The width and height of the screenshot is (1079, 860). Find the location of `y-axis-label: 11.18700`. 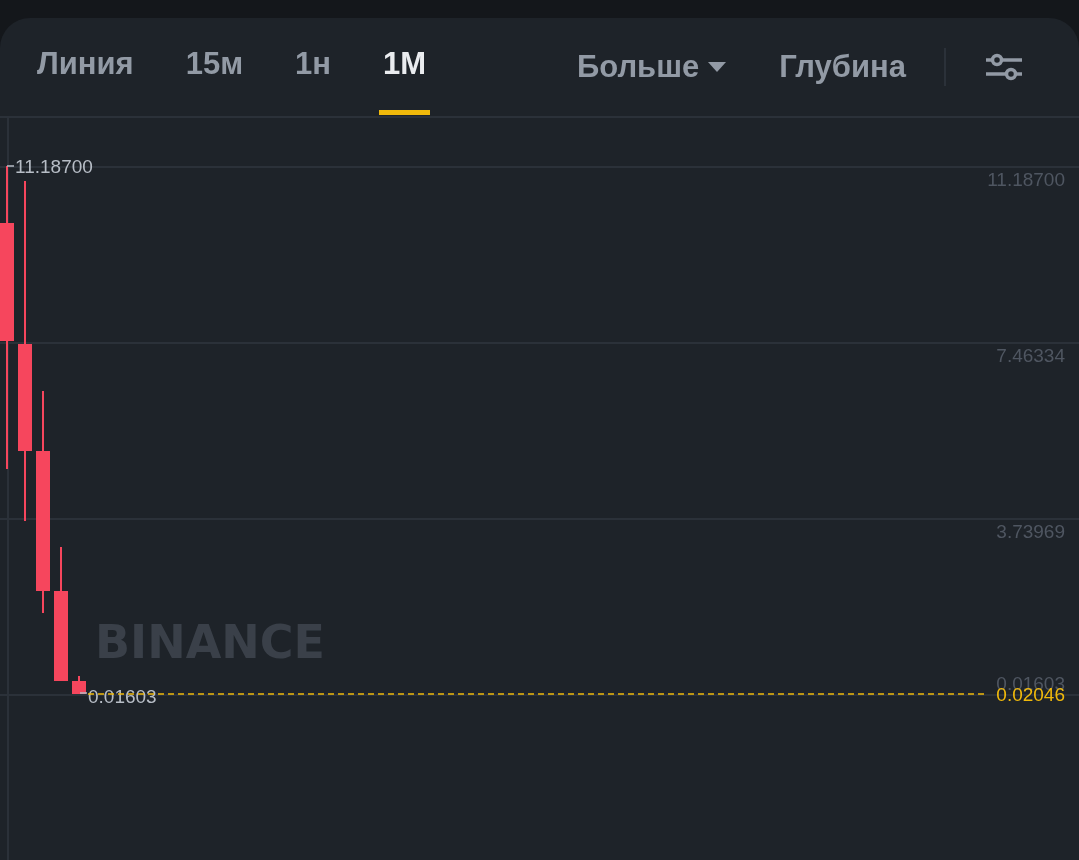

y-axis-label: 11.18700 is located at coordinates (1026, 179).